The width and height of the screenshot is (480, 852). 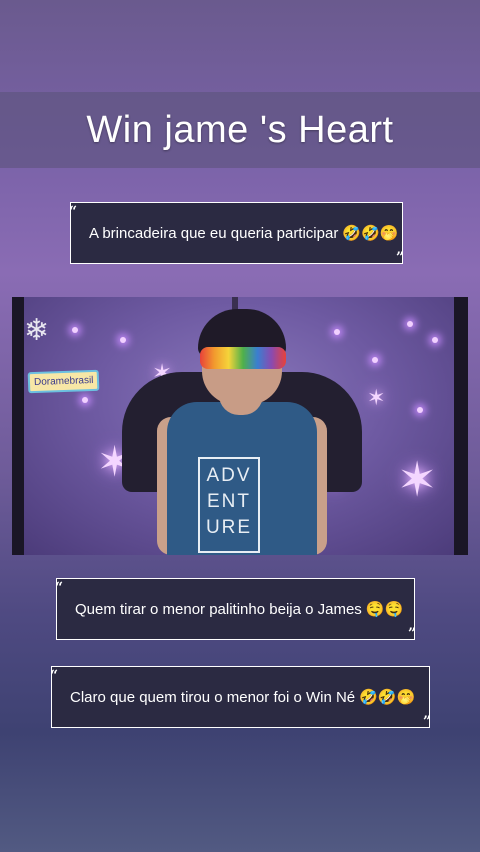 I want to click on title-band: Win jame 's Heart, so click(x=240, y=130).